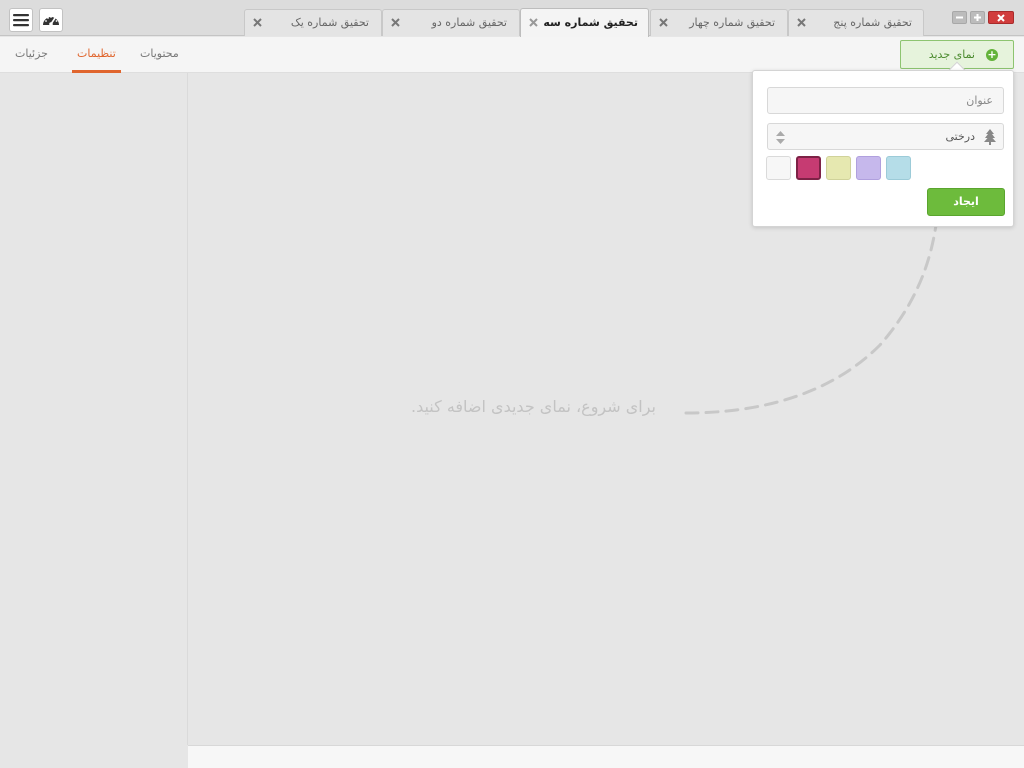  I want to click on gauge-icon, so click(51, 21).